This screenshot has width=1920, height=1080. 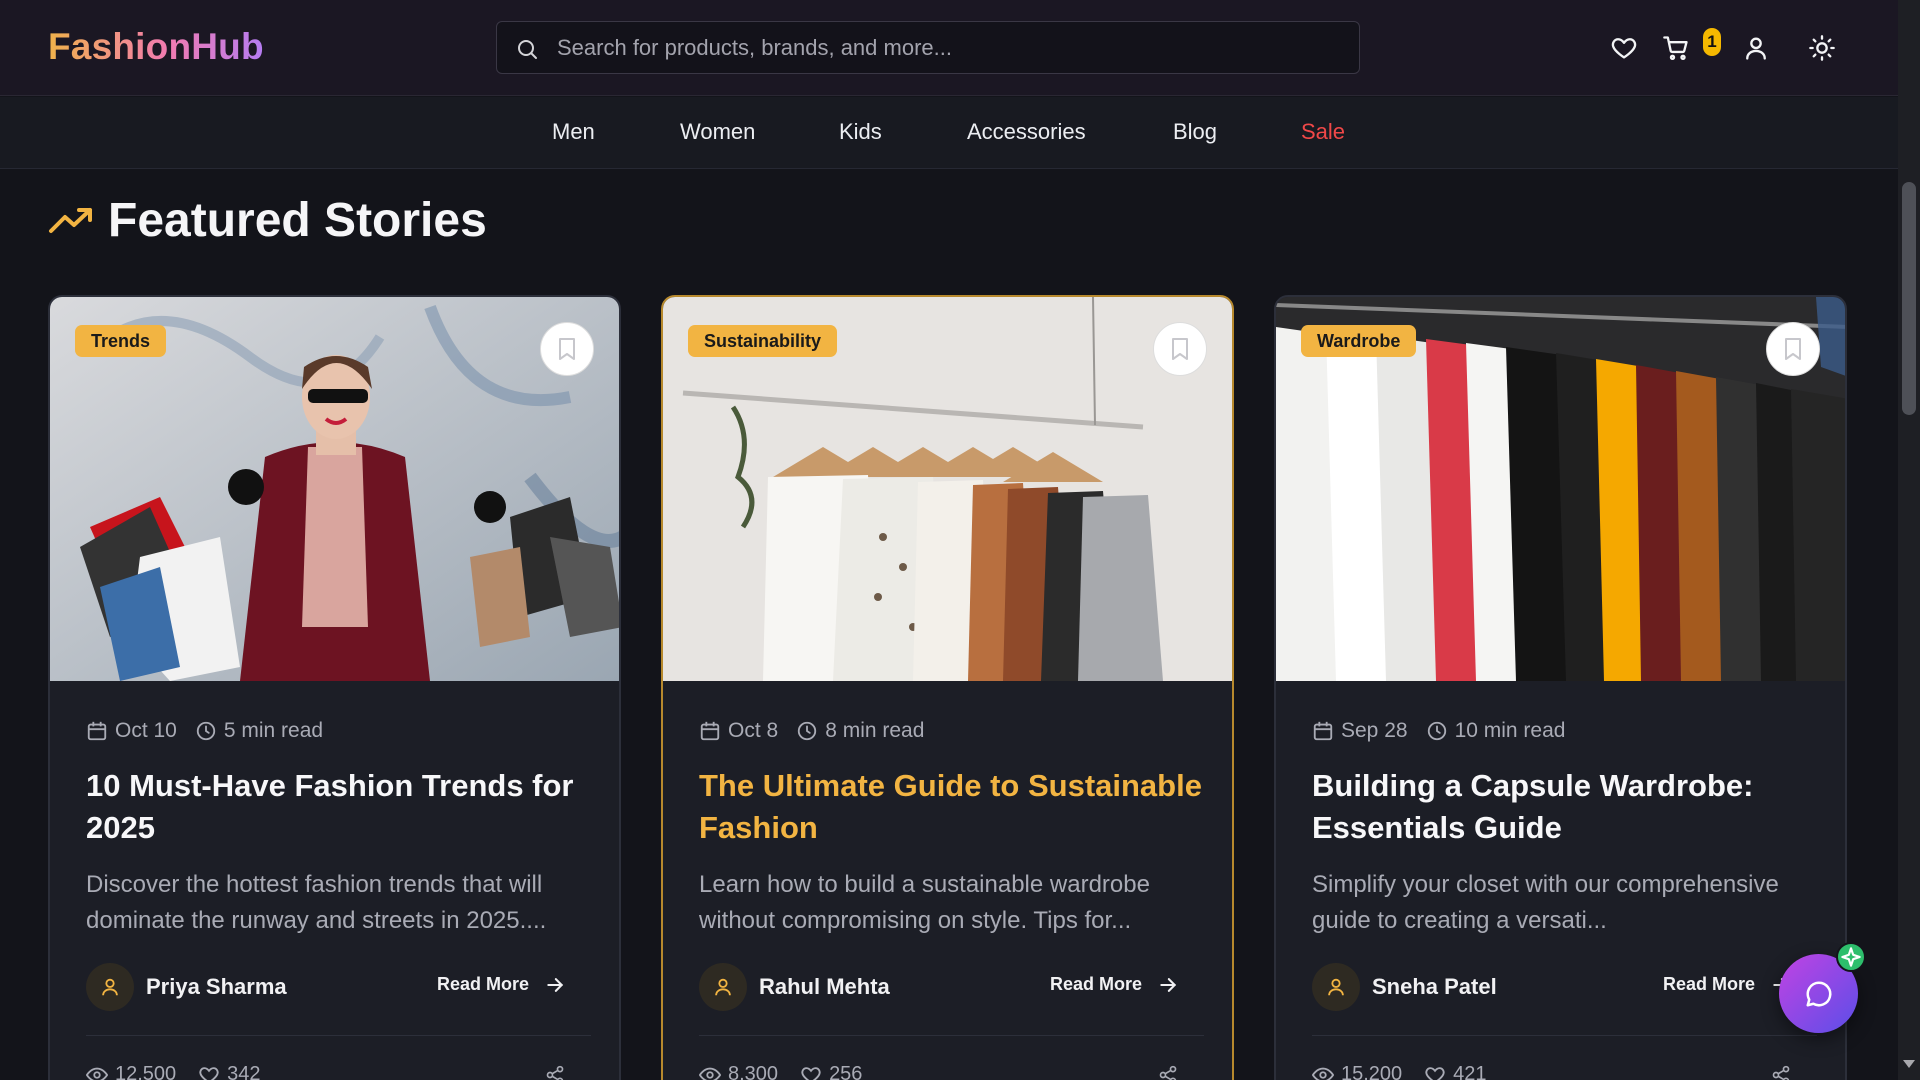 I want to click on logo: FashionHub, so click(x=156, y=47).